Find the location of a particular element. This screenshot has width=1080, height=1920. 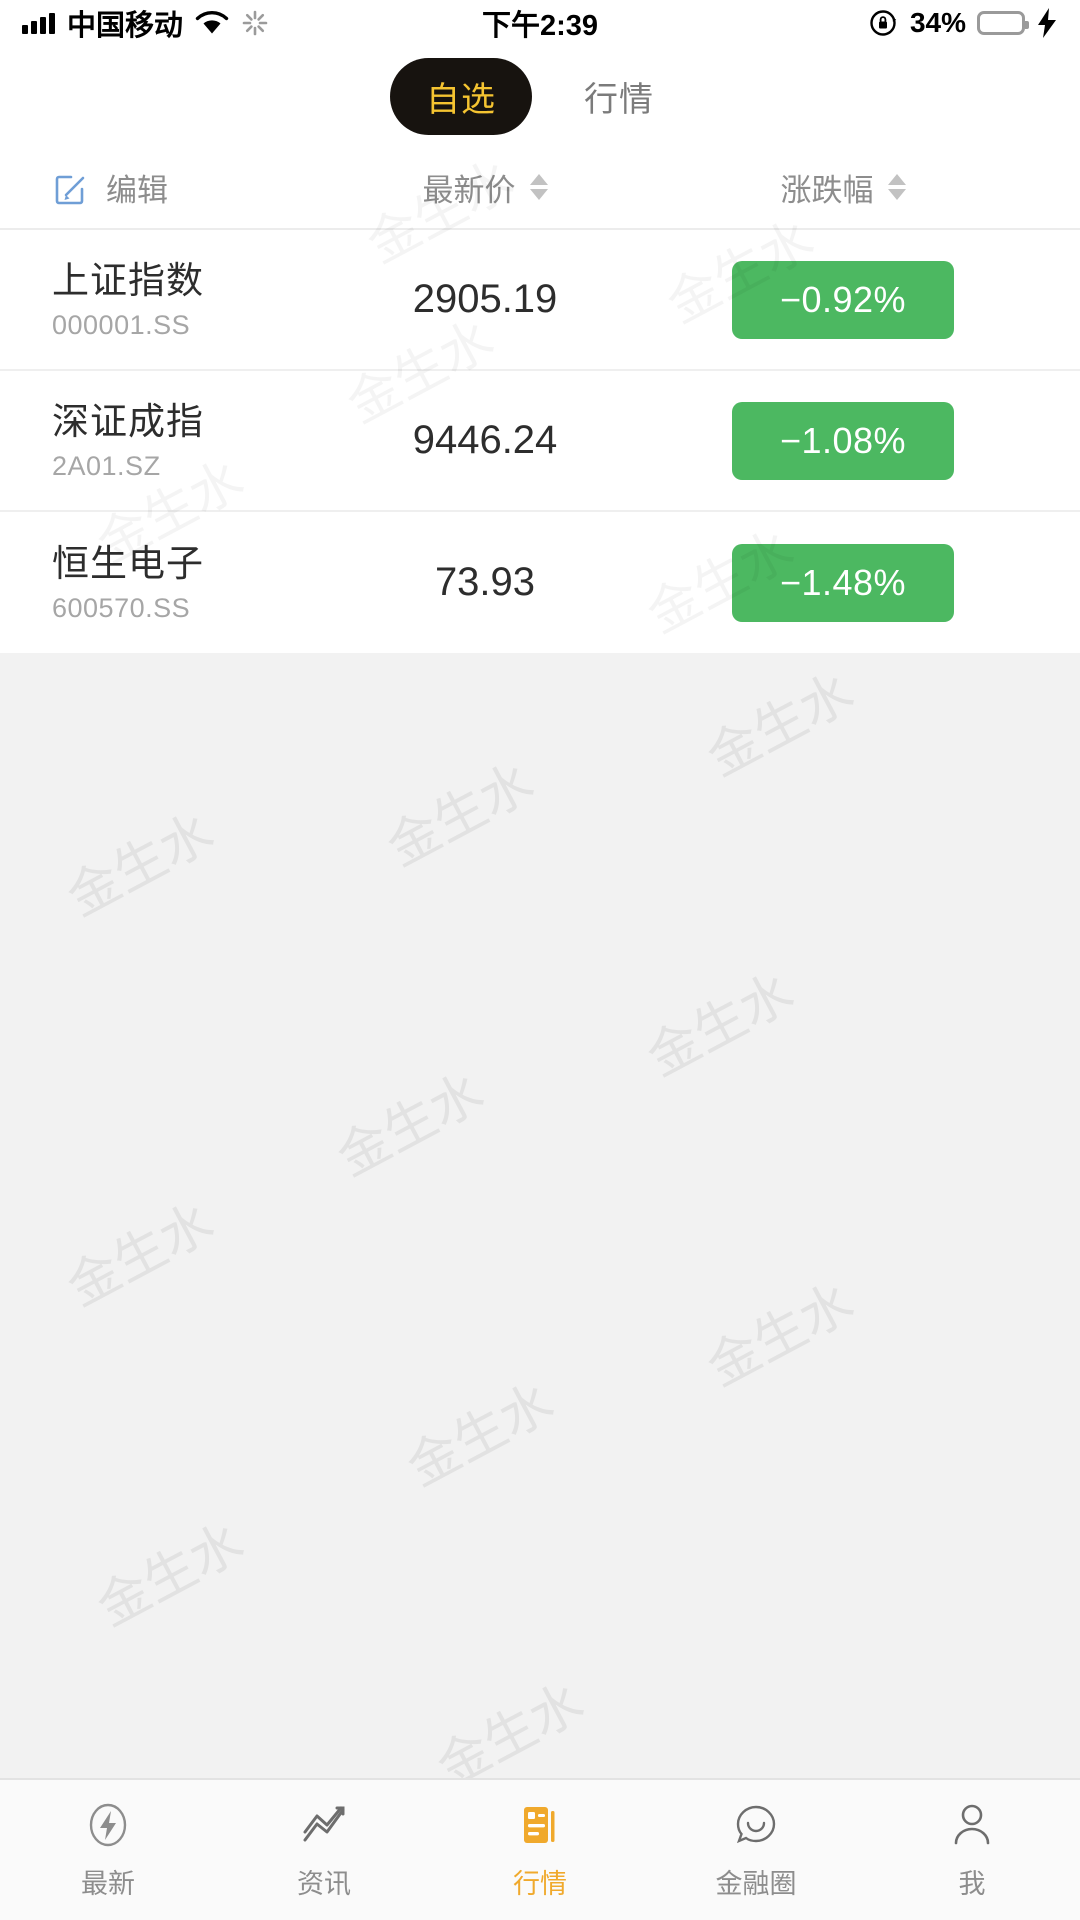

change-badge: −1.08% is located at coordinates (843, 440).